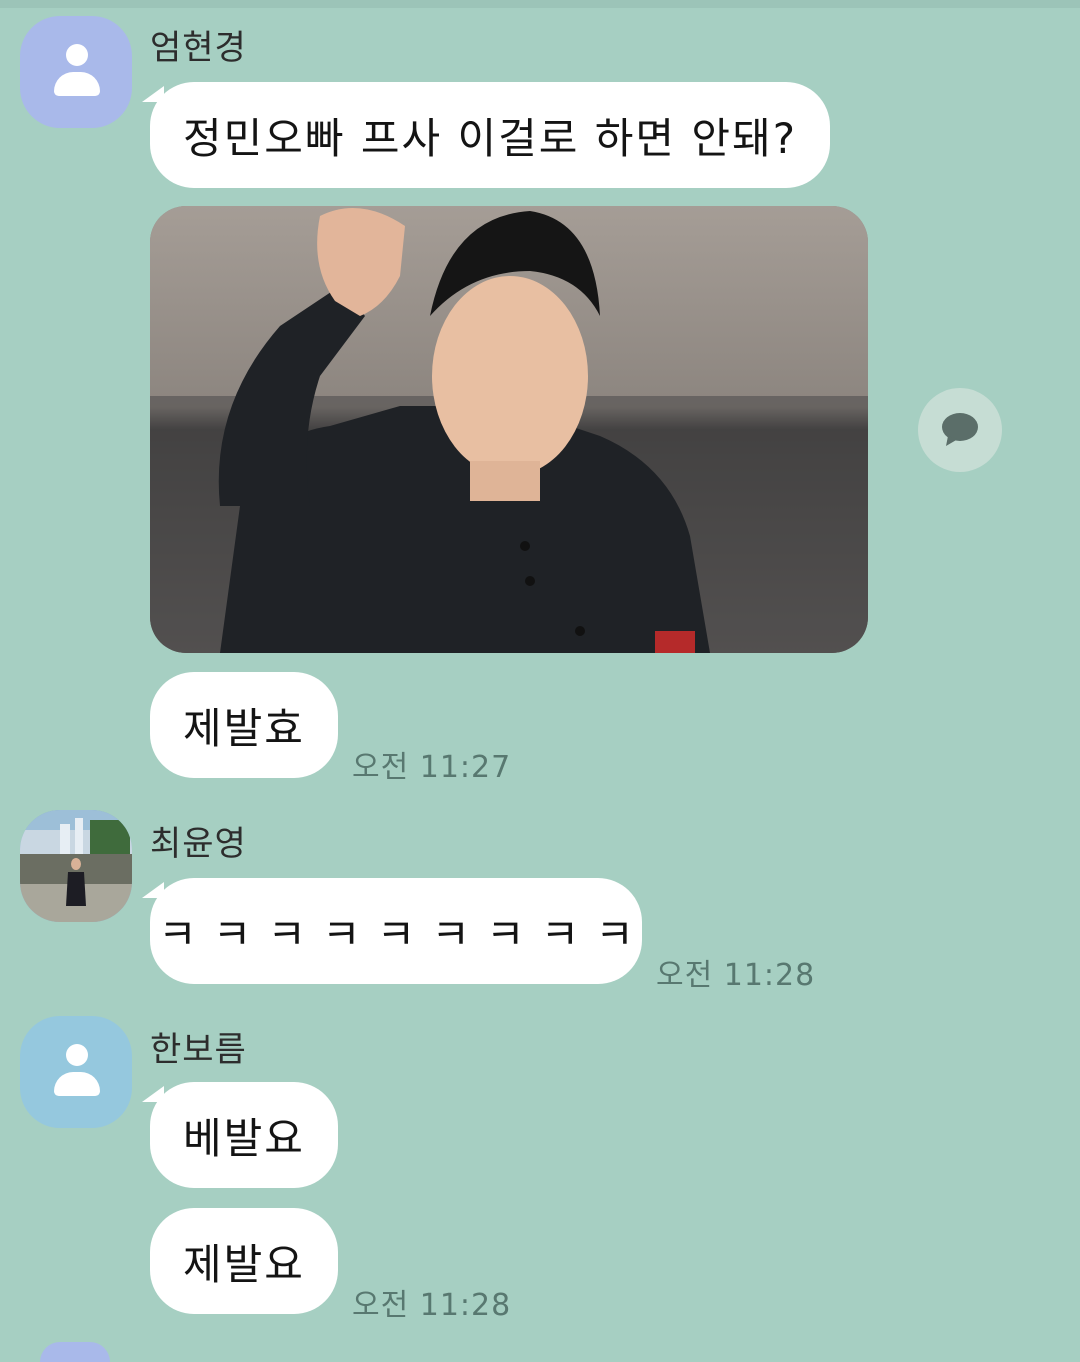 The image size is (1080, 1362). I want to click on next-avatar-peek, so click(75, 1352).